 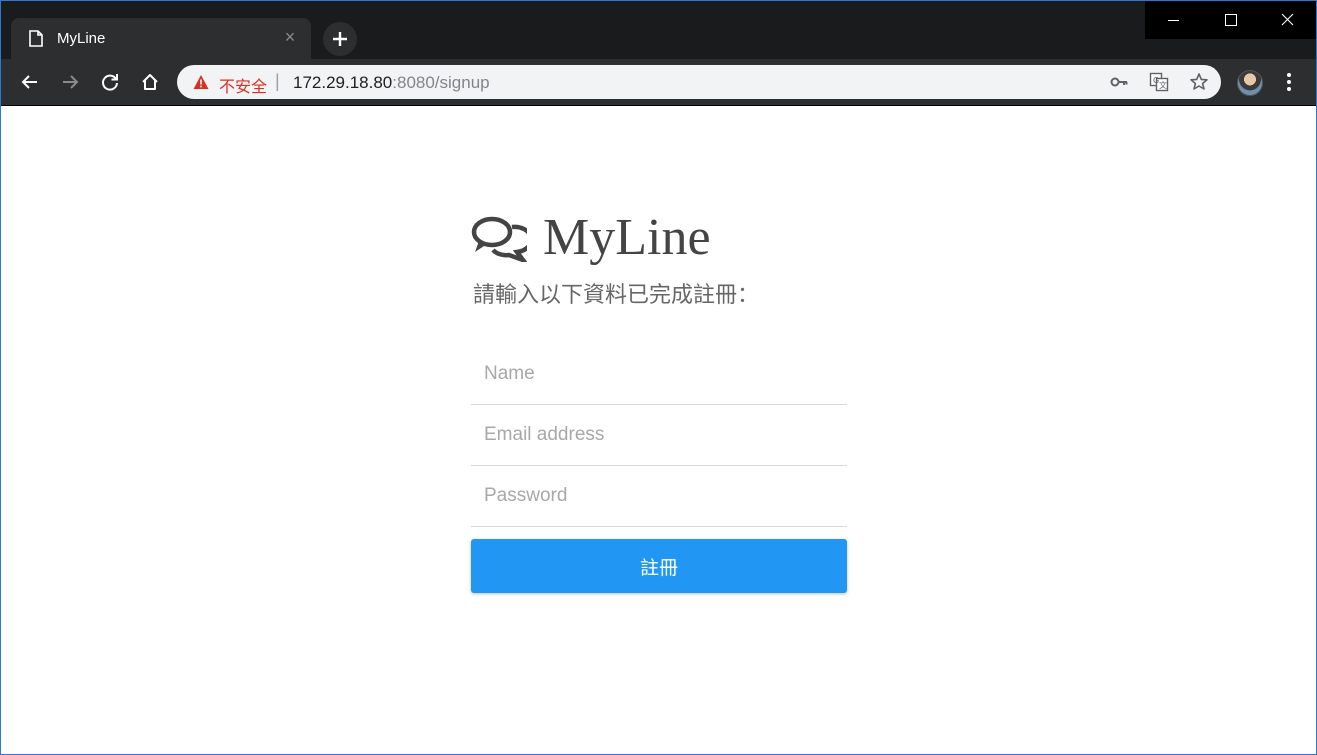 I want to click on window-controls, so click(x=1230, y=20).